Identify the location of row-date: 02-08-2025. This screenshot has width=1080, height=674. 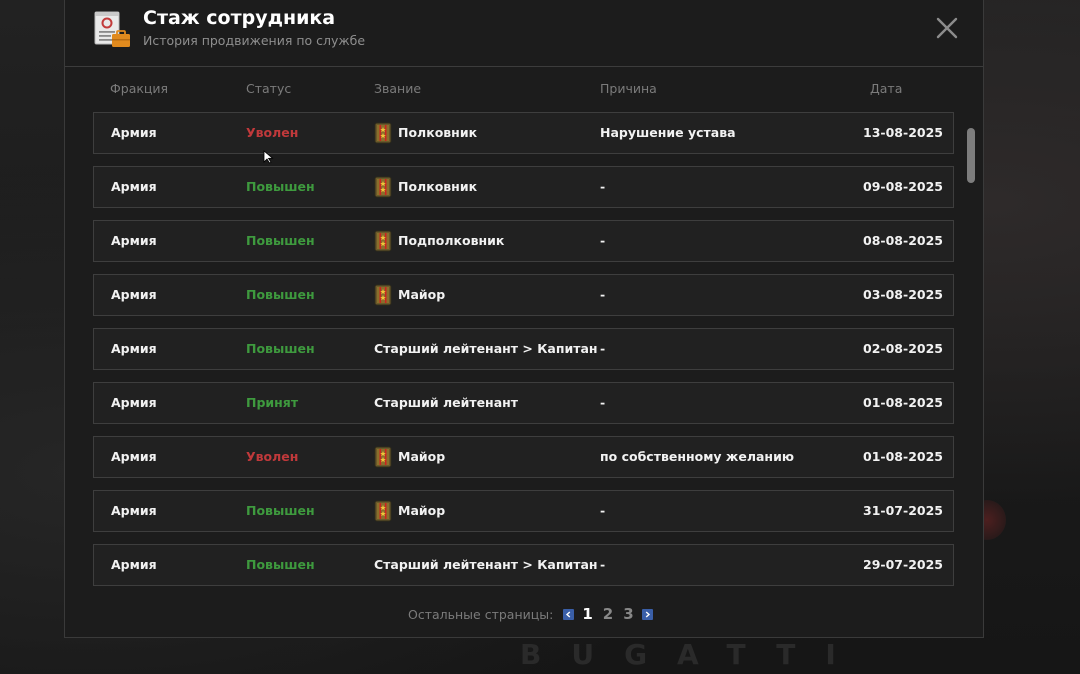
(903, 348).